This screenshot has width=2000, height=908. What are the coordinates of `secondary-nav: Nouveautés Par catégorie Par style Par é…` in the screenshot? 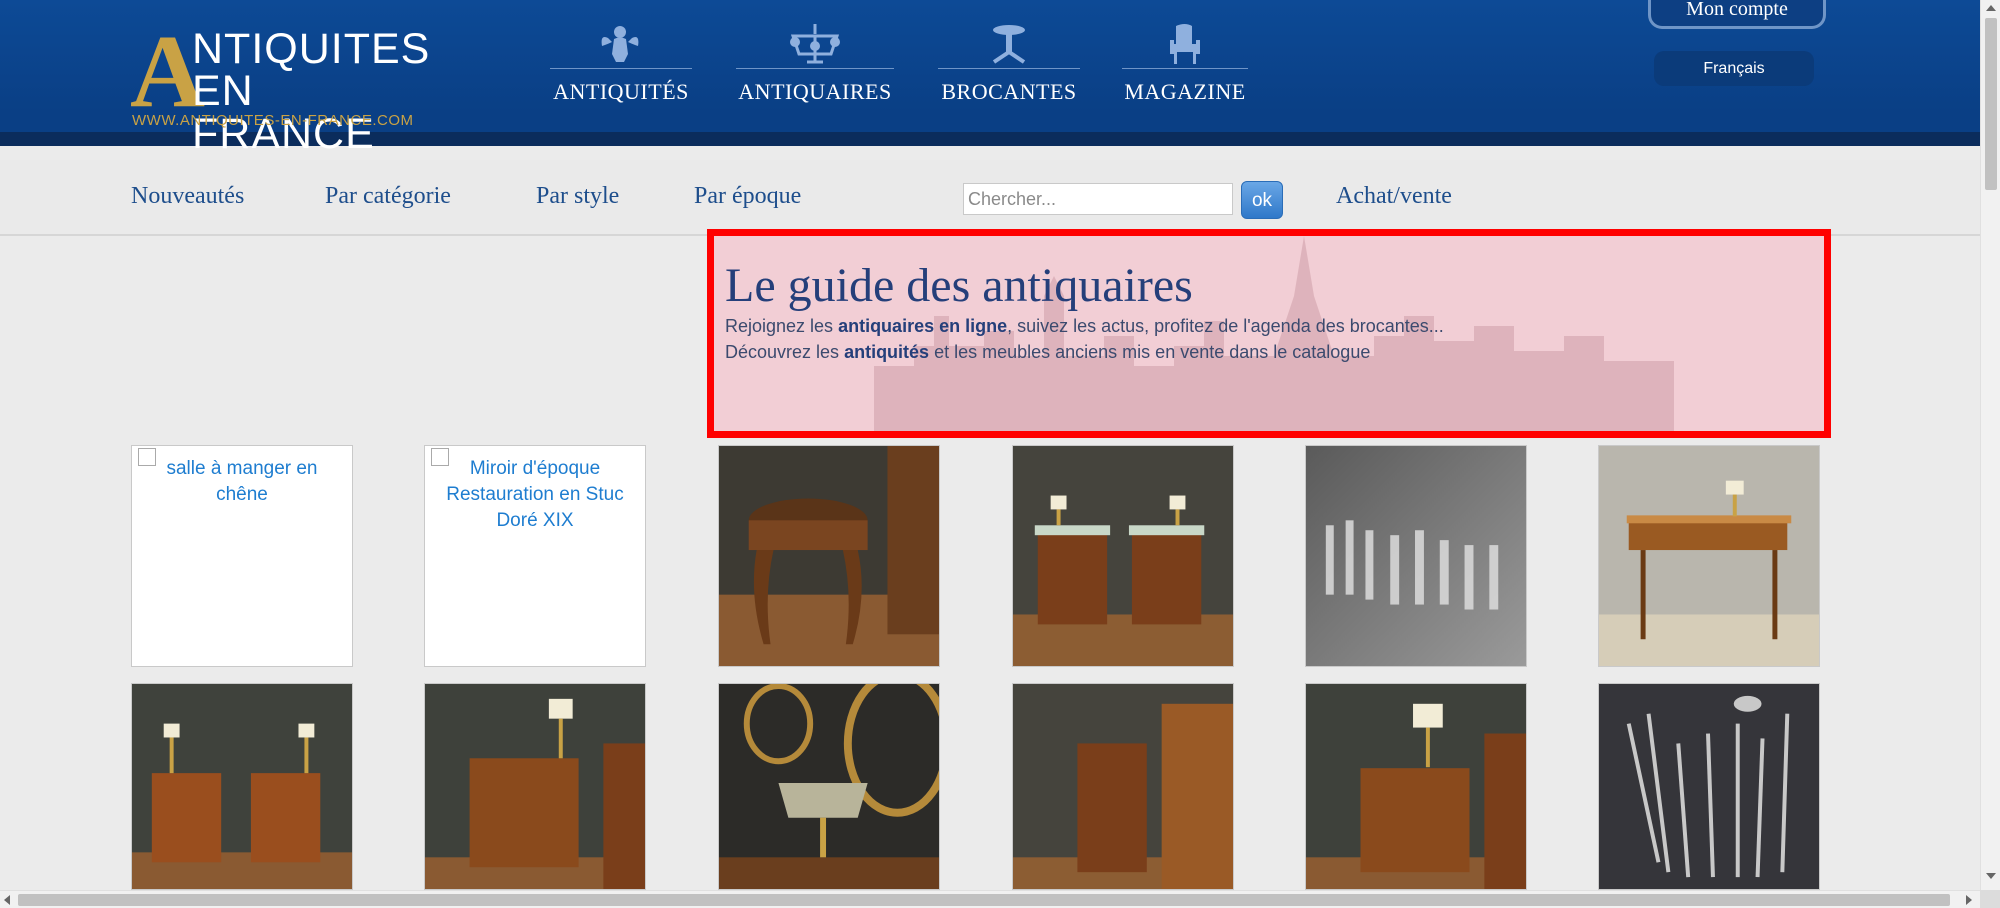 It's located at (990, 198).